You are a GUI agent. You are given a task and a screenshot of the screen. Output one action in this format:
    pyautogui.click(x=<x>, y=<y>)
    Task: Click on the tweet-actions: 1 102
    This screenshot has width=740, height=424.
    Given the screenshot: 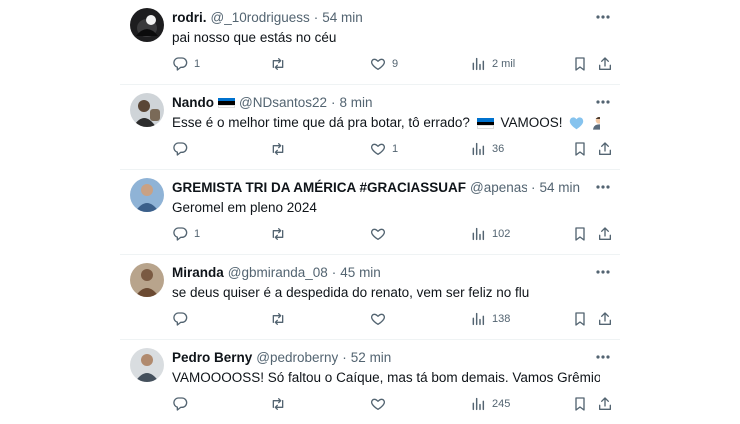 What is the action you would take?
    pyautogui.click(x=392, y=234)
    